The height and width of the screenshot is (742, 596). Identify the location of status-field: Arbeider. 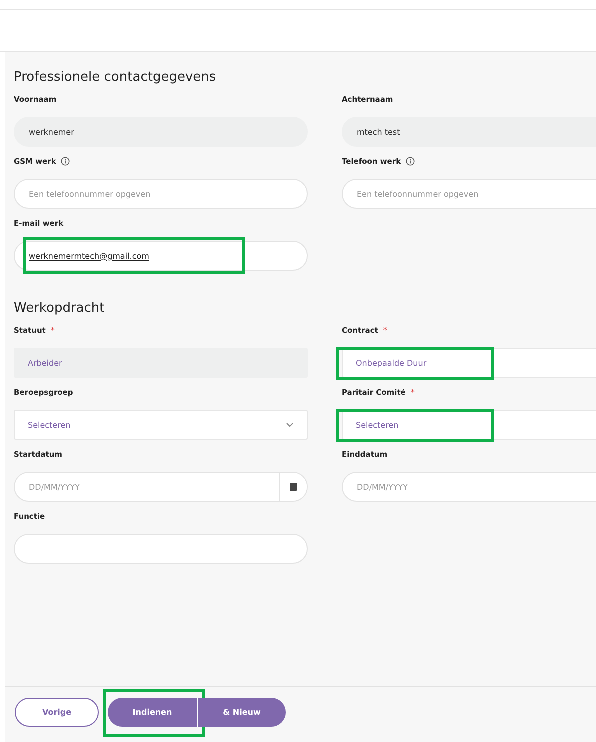
(161, 363).